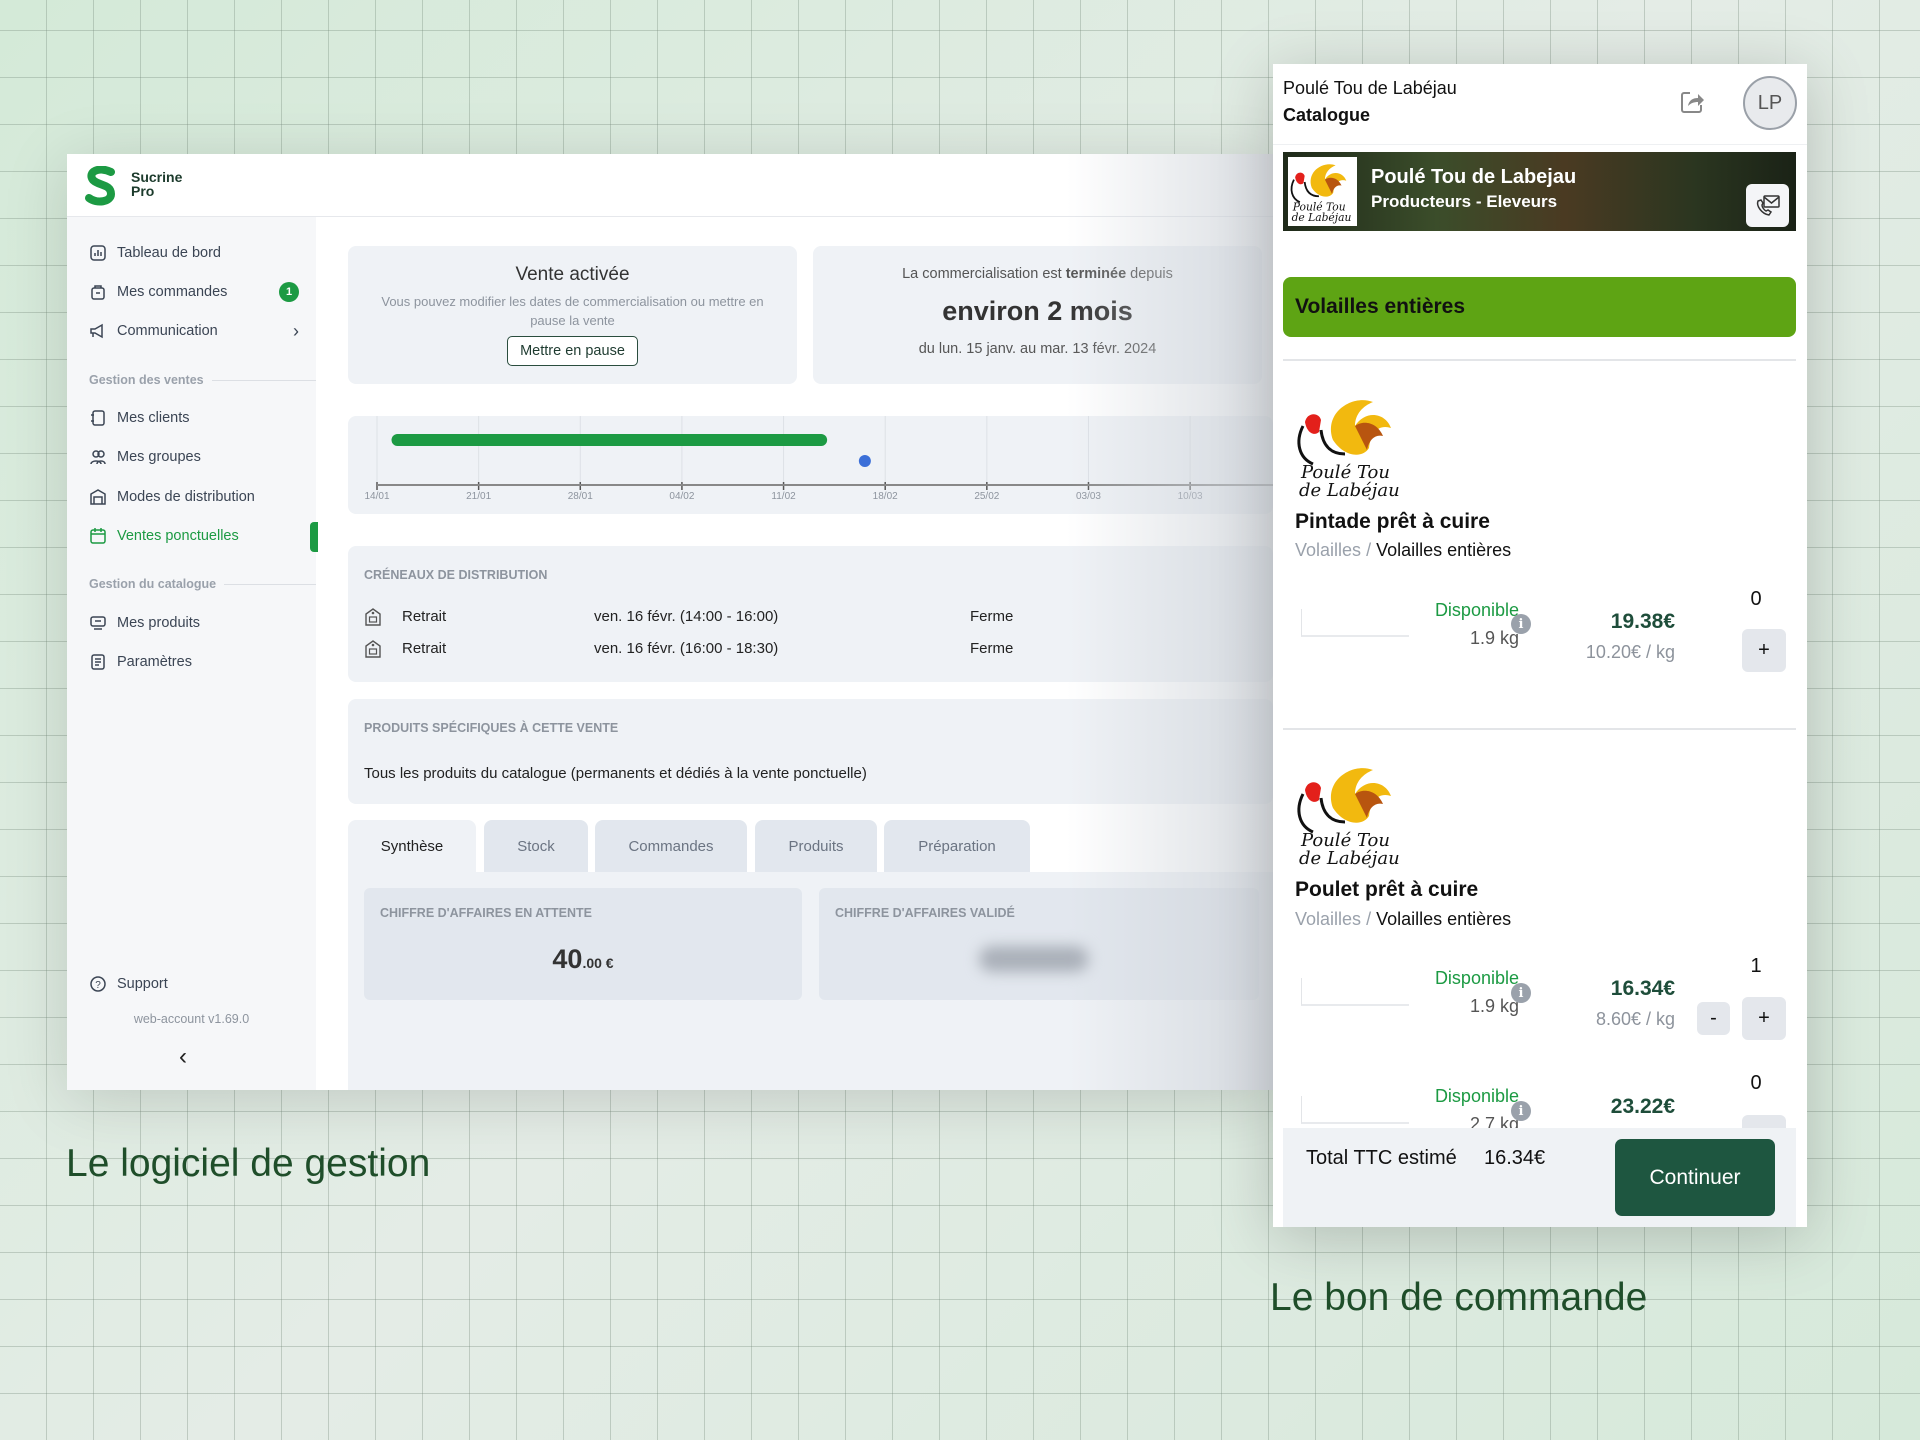  Describe the element at coordinates (686, 616) in the screenshot. I see `slot-date: ven. 16 févr. (14:00 - 16:00)` at that location.